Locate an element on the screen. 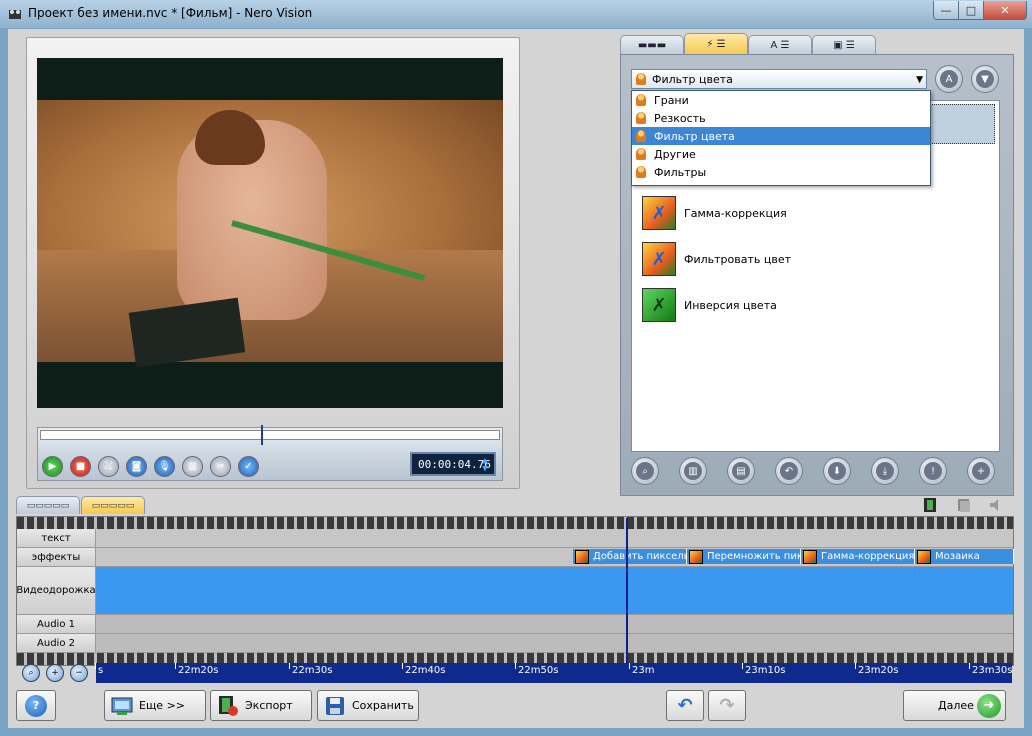 This screenshot has height=736, width=1032. save-button: Сохранить is located at coordinates (368, 705).